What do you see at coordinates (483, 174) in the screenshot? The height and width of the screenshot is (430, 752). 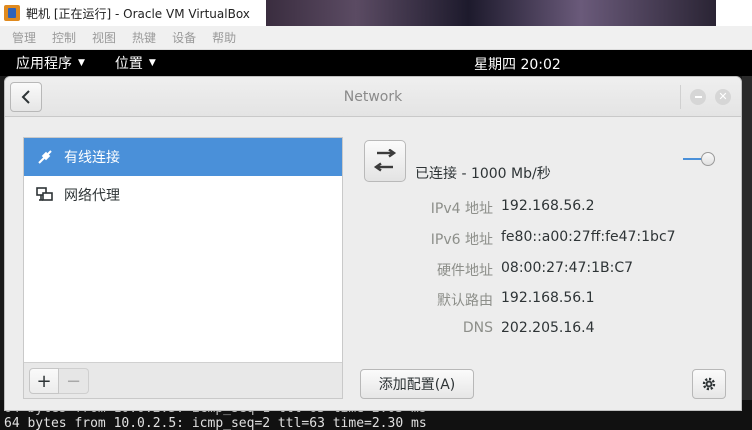 I see `connection-status: 已连接 - 1000 Mb/秒` at bounding box center [483, 174].